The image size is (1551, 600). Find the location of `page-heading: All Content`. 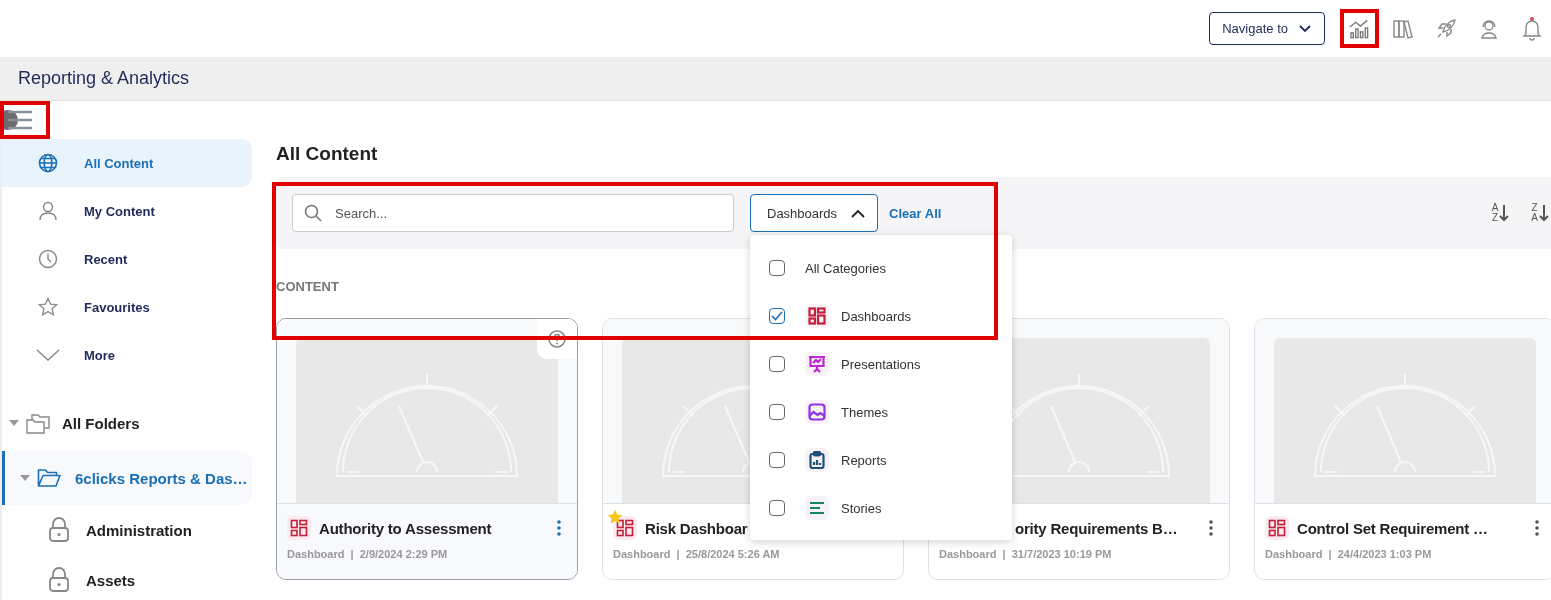

page-heading: All Content is located at coordinates (327, 154).